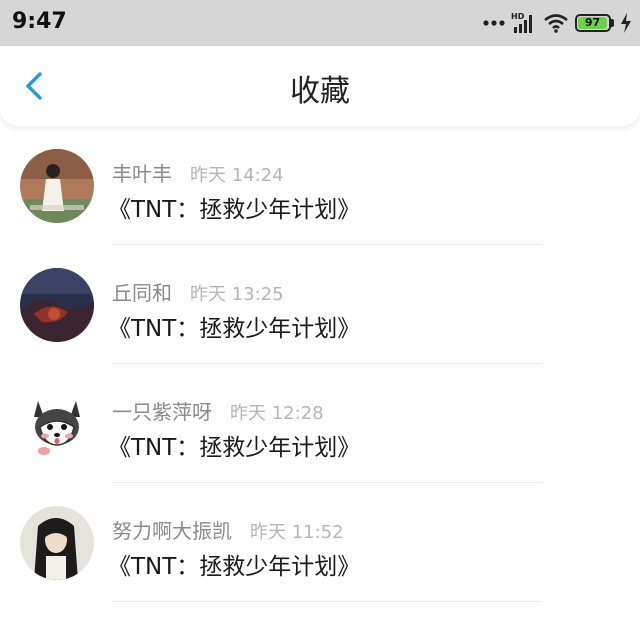 This screenshot has width=640, height=624. I want to click on battery-tip, so click(612, 23).